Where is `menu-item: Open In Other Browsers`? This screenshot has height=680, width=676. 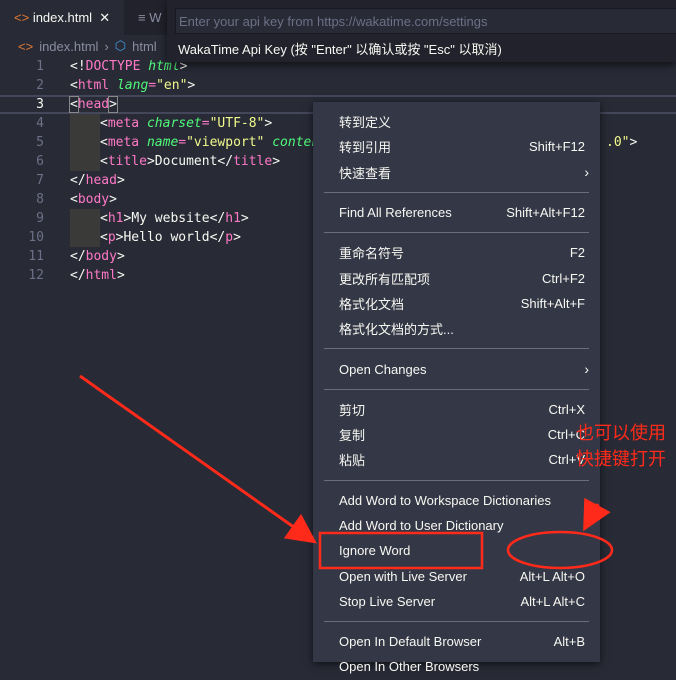
menu-item: Open In Other Browsers is located at coordinates (456, 666).